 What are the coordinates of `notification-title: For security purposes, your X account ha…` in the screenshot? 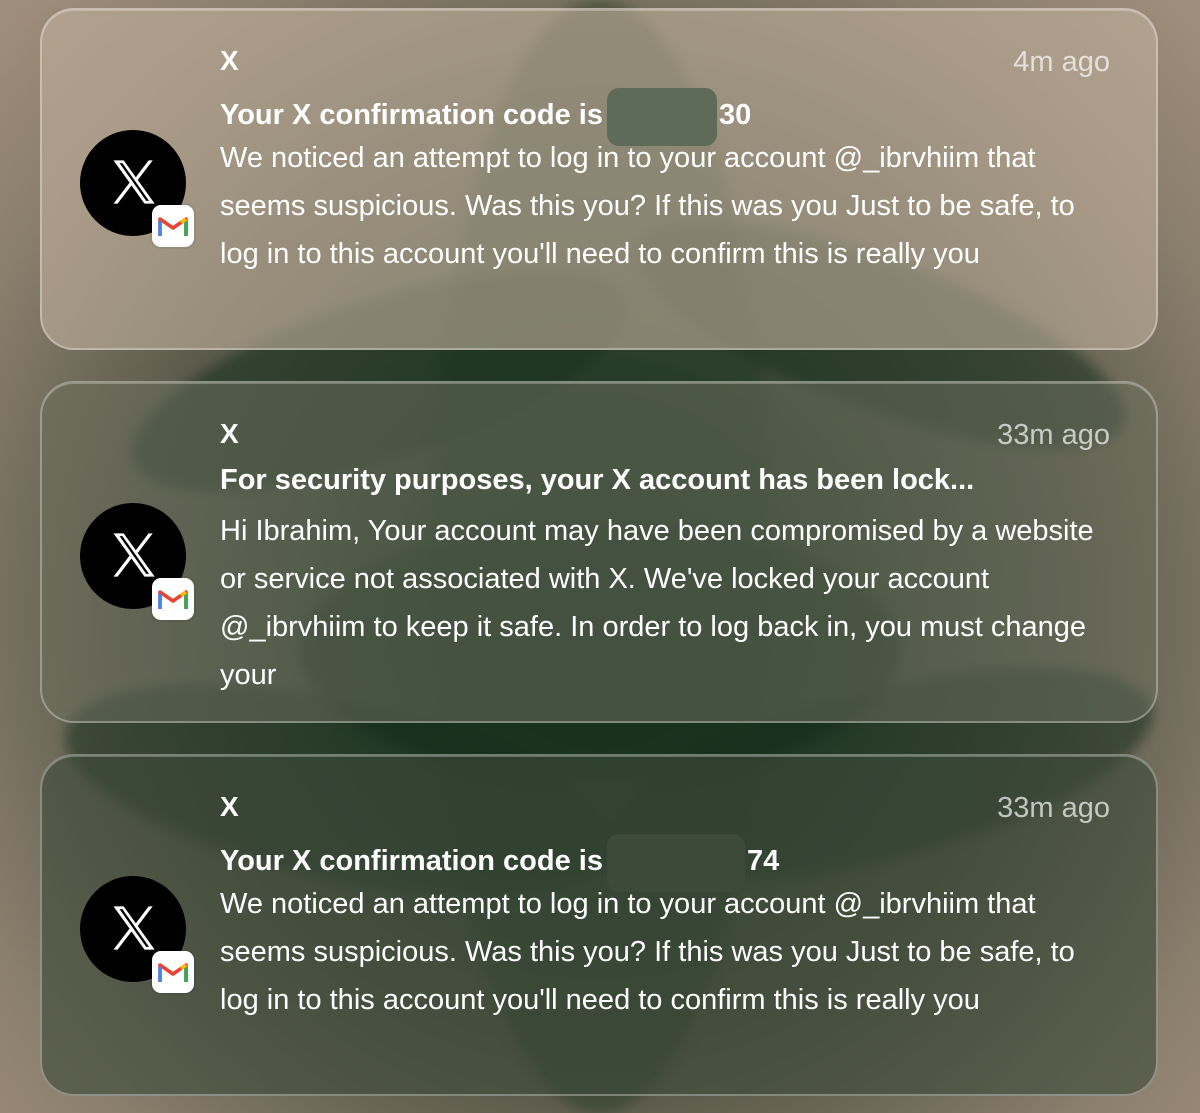 It's located at (670, 480).